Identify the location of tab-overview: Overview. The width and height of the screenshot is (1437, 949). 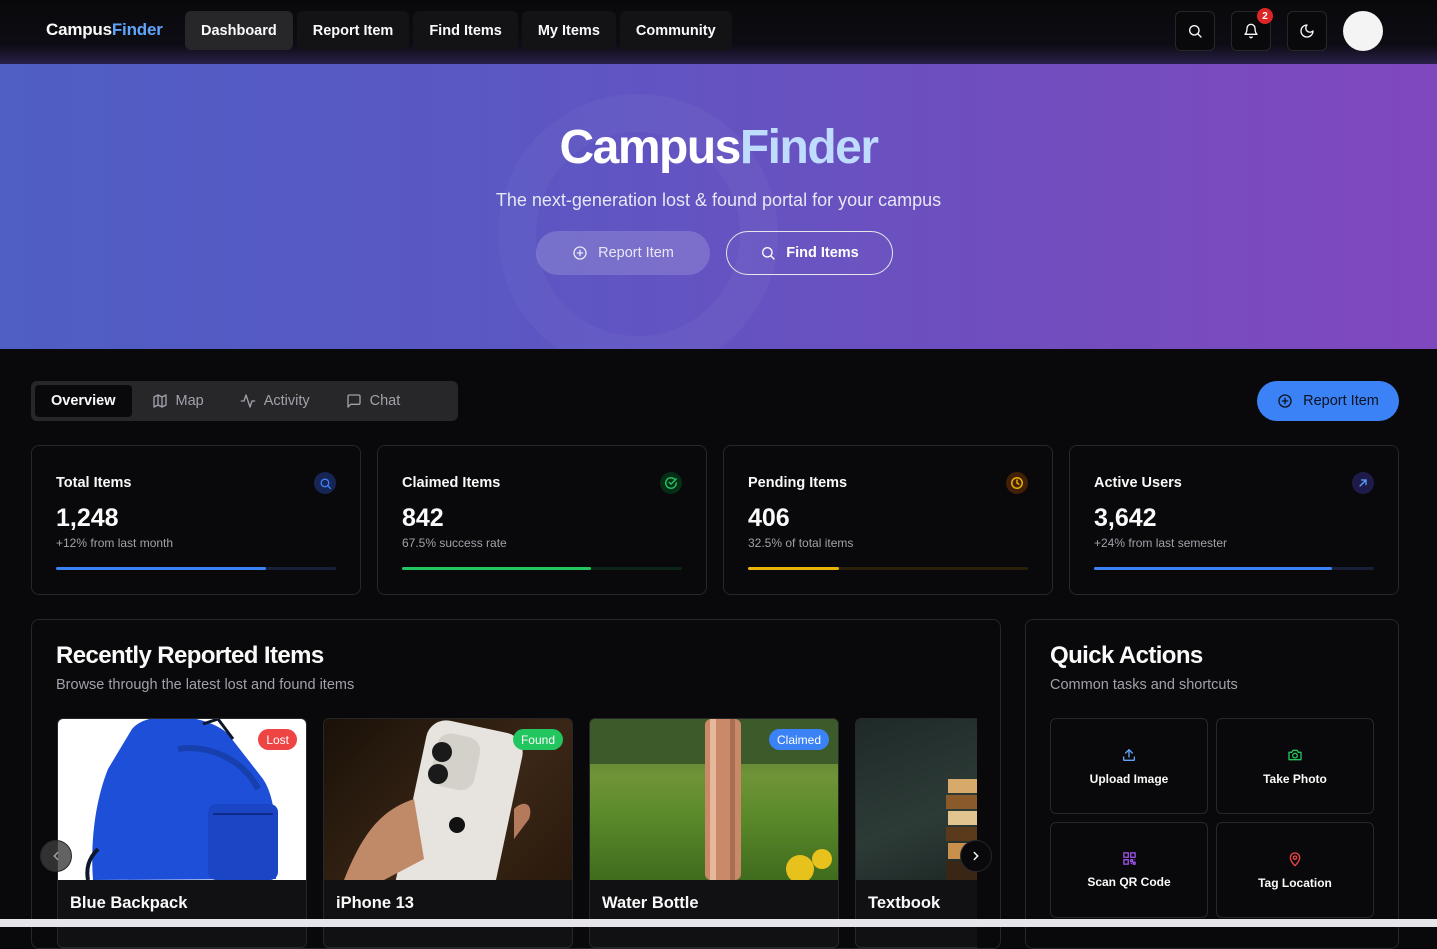
(83, 401).